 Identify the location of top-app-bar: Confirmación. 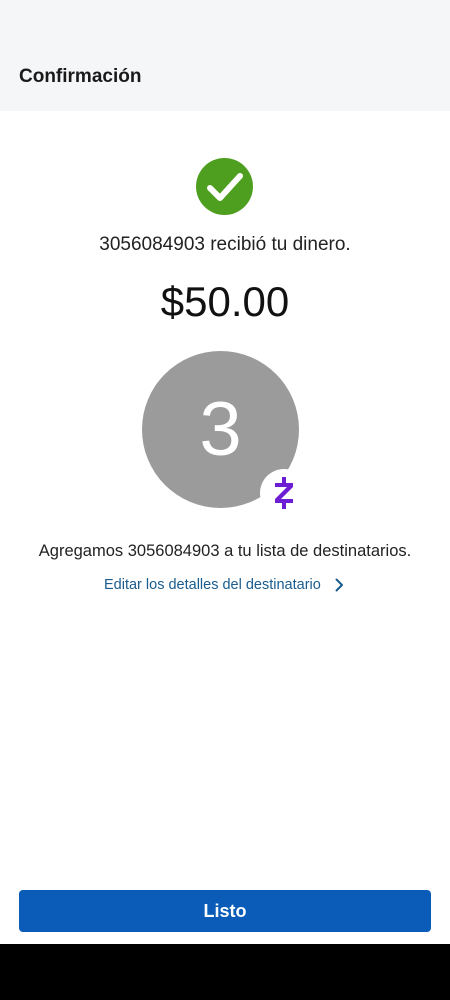
(225, 55).